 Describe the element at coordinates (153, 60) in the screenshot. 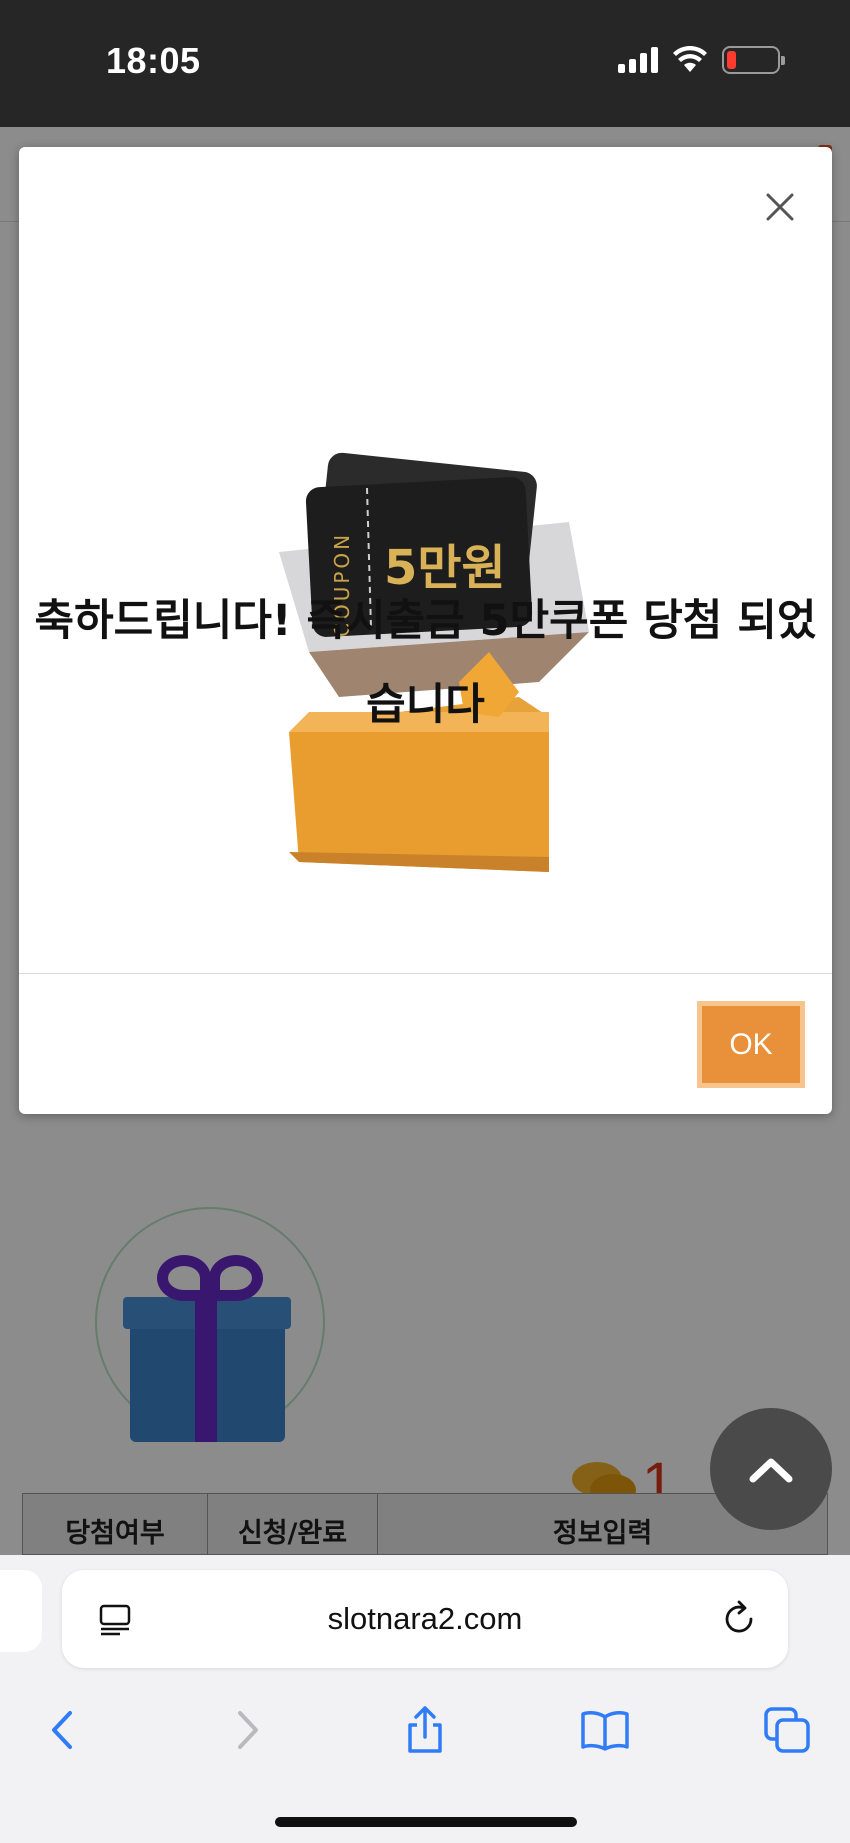

I see `status-time: 18:05` at that location.